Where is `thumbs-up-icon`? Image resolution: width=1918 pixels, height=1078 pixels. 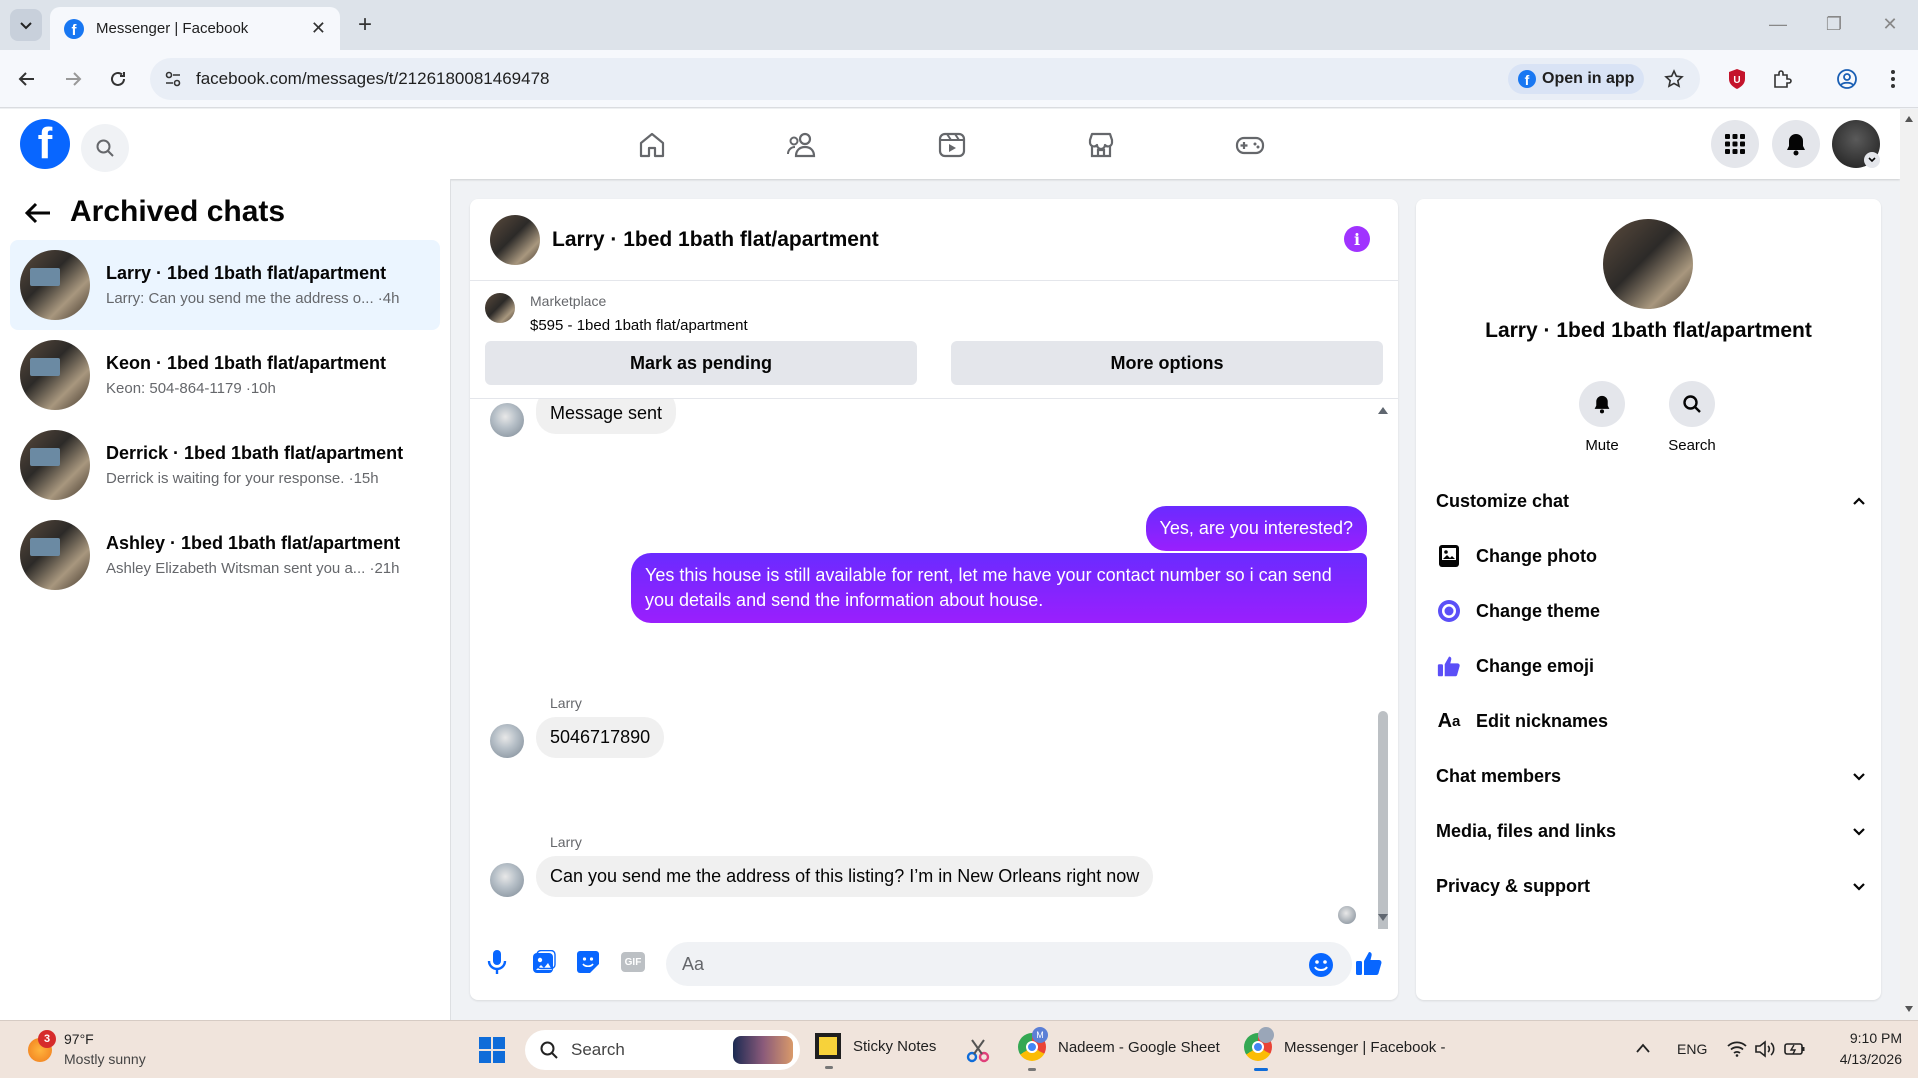 thumbs-up-icon is located at coordinates (1369, 963).